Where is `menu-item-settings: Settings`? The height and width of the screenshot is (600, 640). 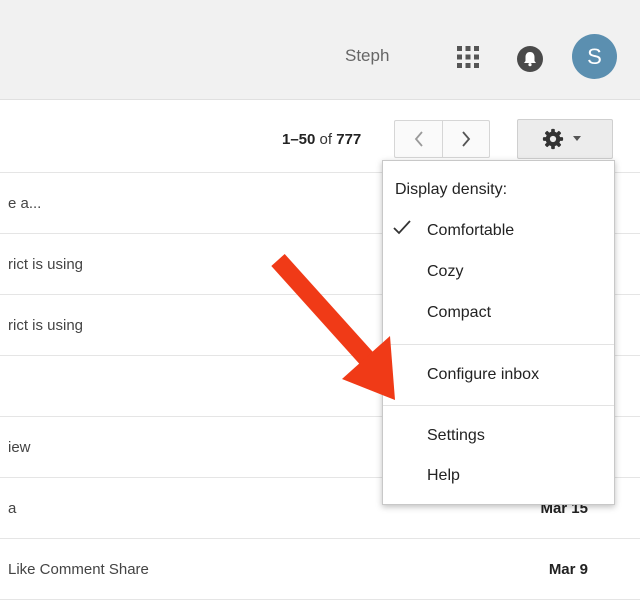 menu-item-settings: Settings is located at coordinates (456, 436).